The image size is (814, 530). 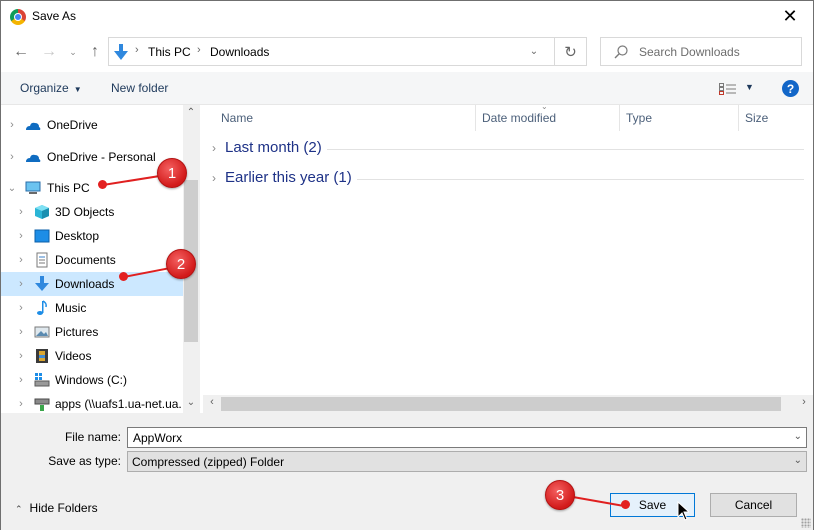 I want to click on search-box, so click(x=701, y=51).